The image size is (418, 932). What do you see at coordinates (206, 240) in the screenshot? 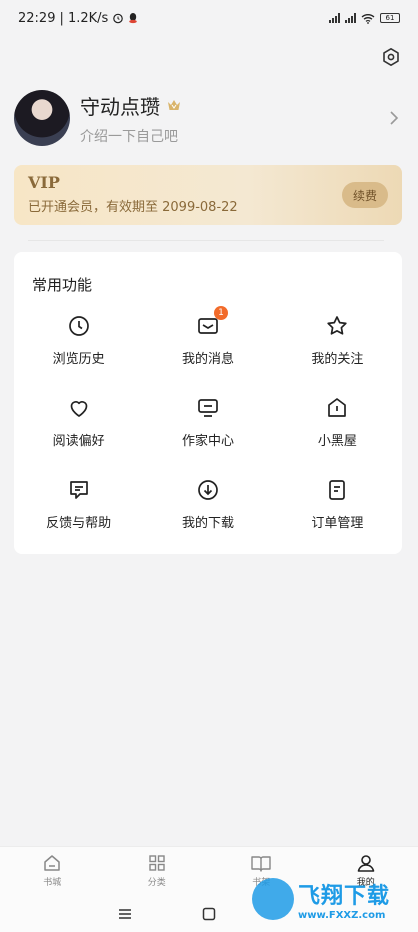
I see `divider` at bounding box center [206, 240].